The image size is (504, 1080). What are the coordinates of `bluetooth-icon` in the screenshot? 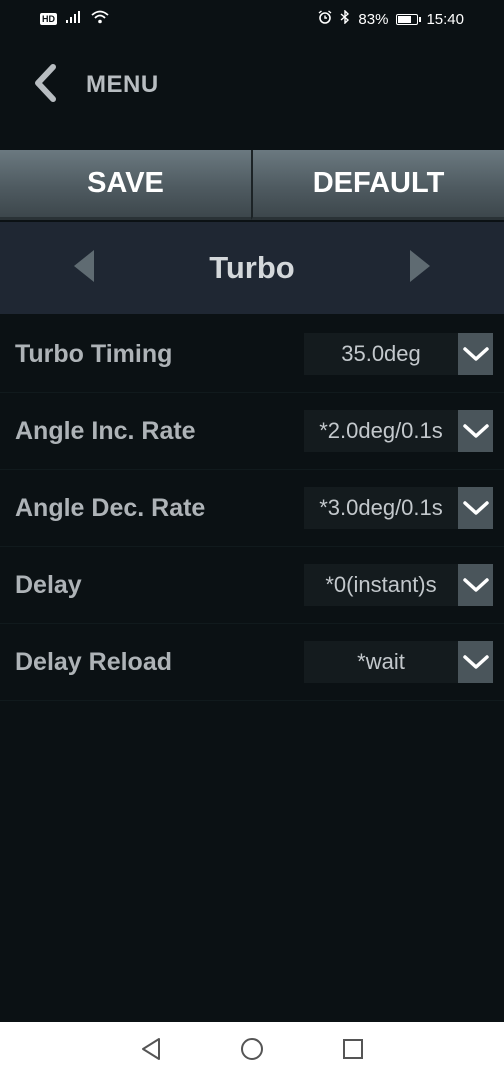 It's located at (345, 18).